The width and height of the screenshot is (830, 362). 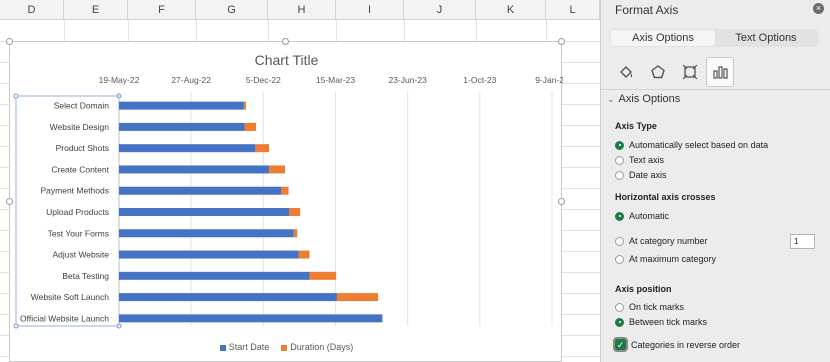 What do you see at coordinates (626, 72) in the screenshot?
I see `fill-line-icon` at bounding box center [626, 72].